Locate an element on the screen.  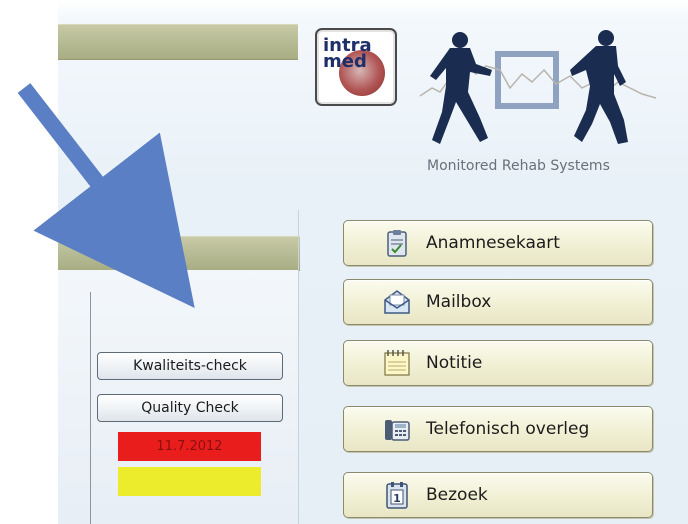
bezoek-label: Bezoek is located at coordinates (457, 495).